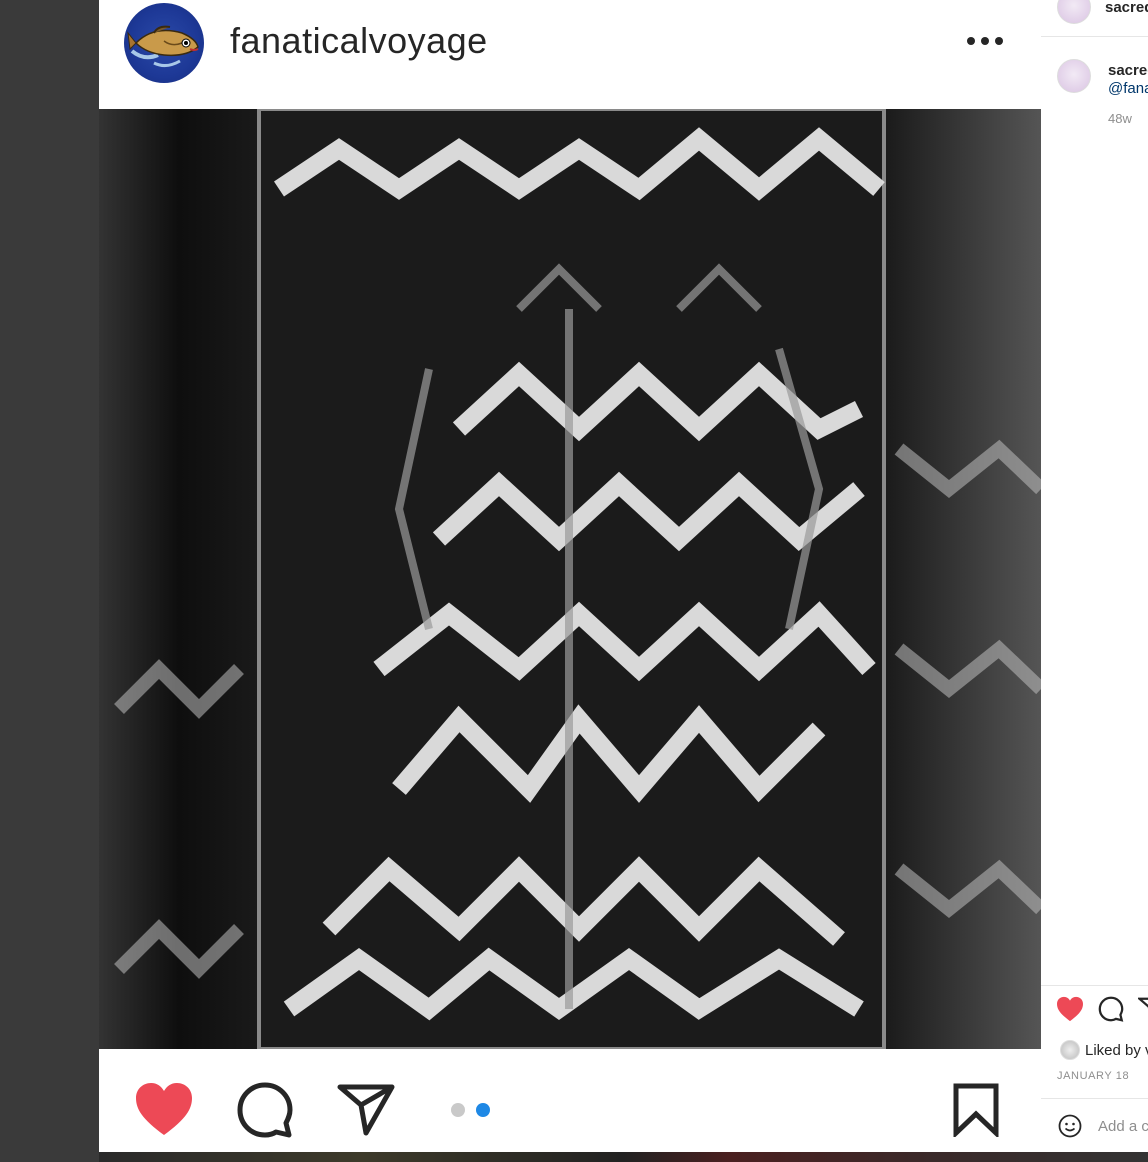 The width and height of the screenshot is (1148, 1162). I want to click on carousel-indicator, so click(470, 1110).